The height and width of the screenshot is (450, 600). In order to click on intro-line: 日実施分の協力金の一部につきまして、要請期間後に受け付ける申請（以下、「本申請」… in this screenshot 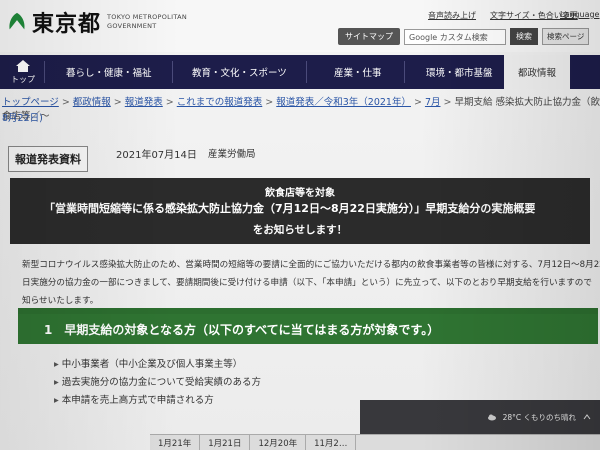, I will do `click(307, 283)`.